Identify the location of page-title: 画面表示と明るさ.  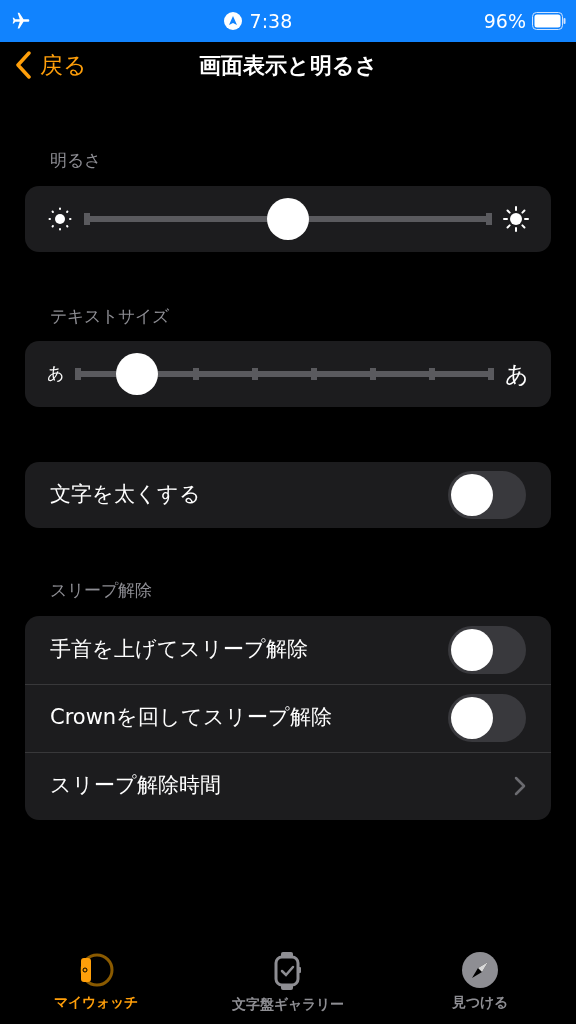
(288, 65).